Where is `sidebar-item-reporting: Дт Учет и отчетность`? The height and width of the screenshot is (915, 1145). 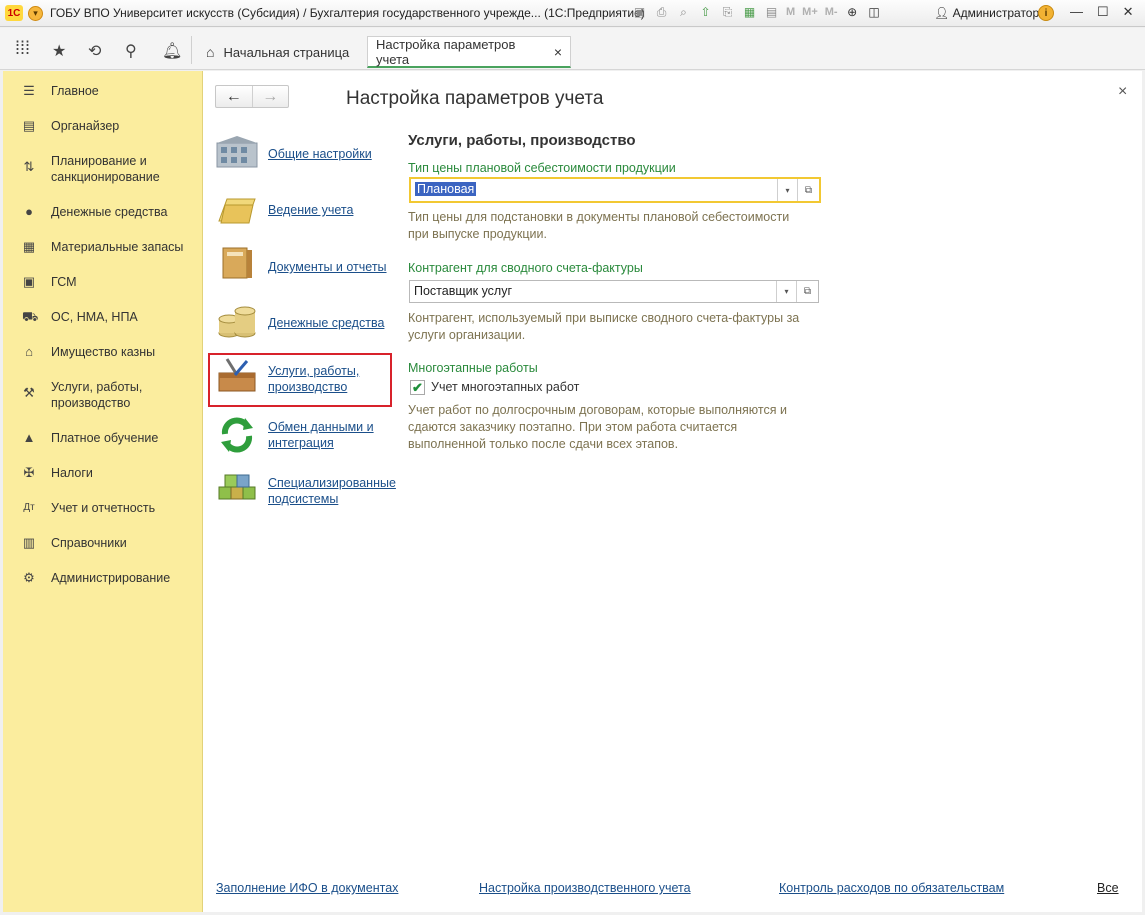 sidebar-item-reporting: Дт Учет и отчетность is located at coordinates (103, 508).